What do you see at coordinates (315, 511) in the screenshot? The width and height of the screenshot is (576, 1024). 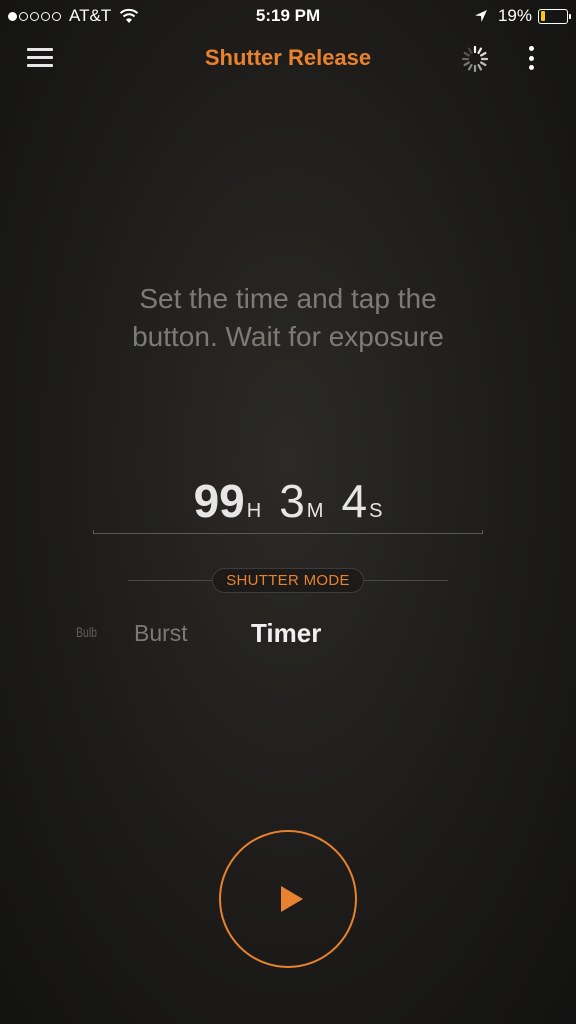 I see `timer-minutes-unit: M` at bounding box center [315, 511].